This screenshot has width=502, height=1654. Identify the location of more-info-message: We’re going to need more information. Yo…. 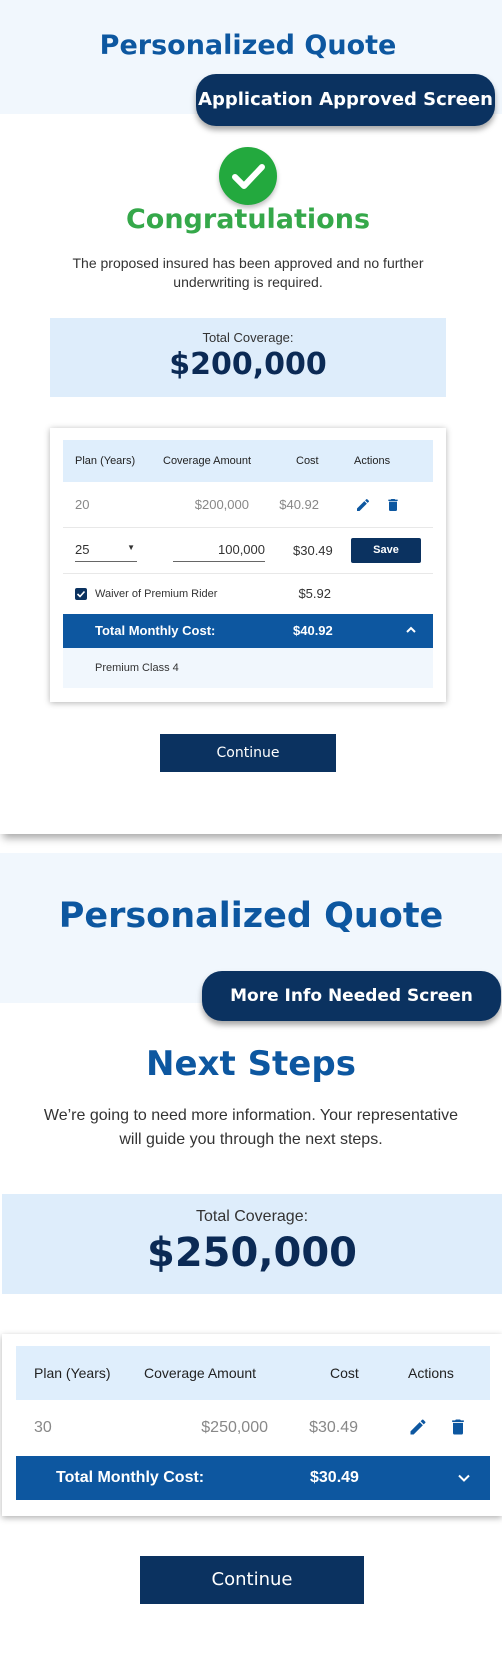
(251, 1127).